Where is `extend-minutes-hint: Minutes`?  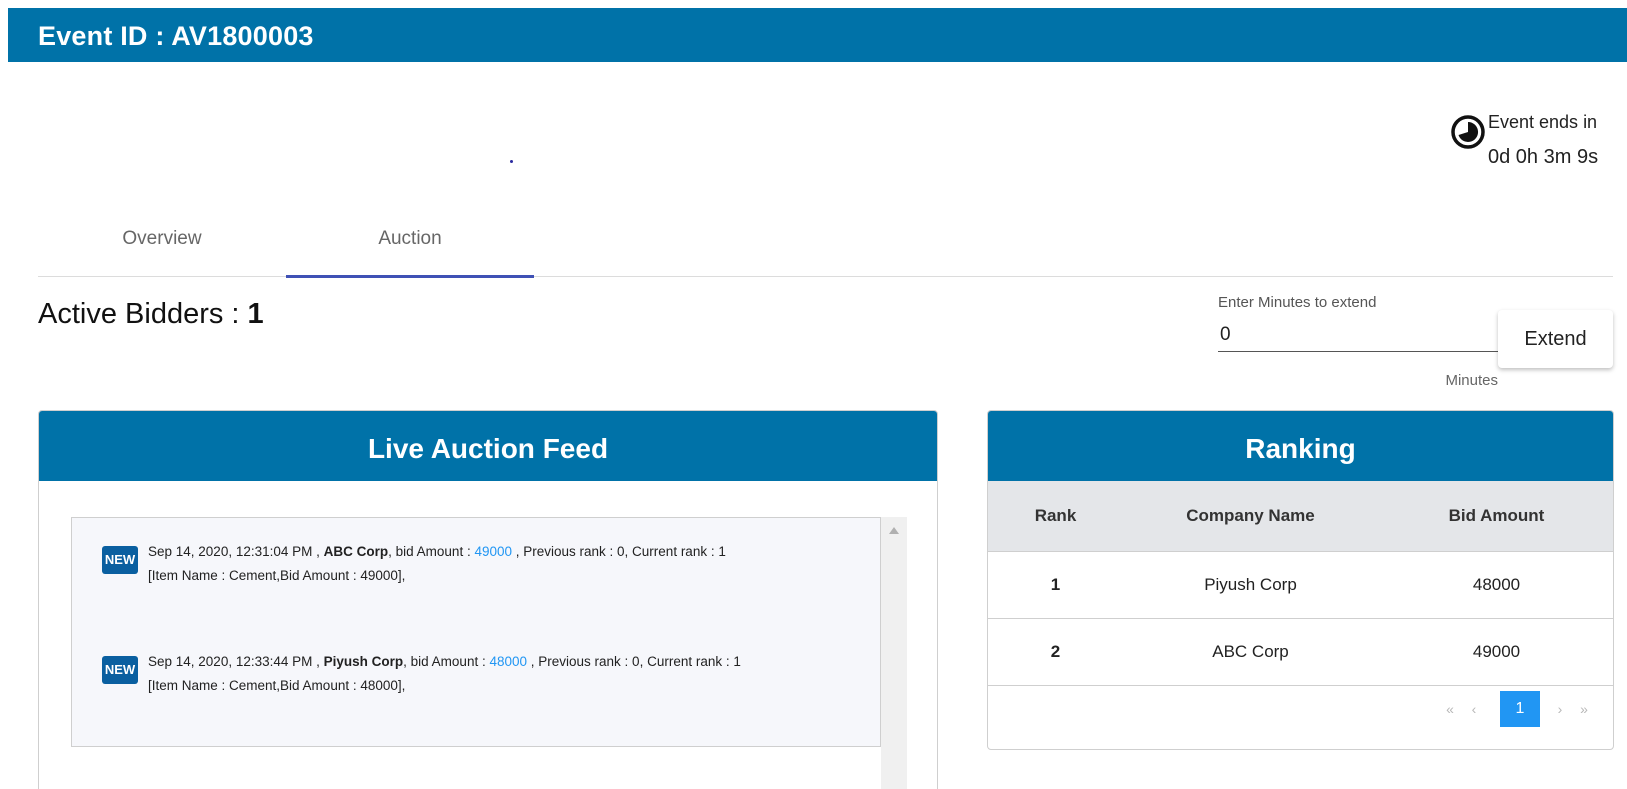
extend-minutes-hint: Minutes is located at coordinates (1471, 380).